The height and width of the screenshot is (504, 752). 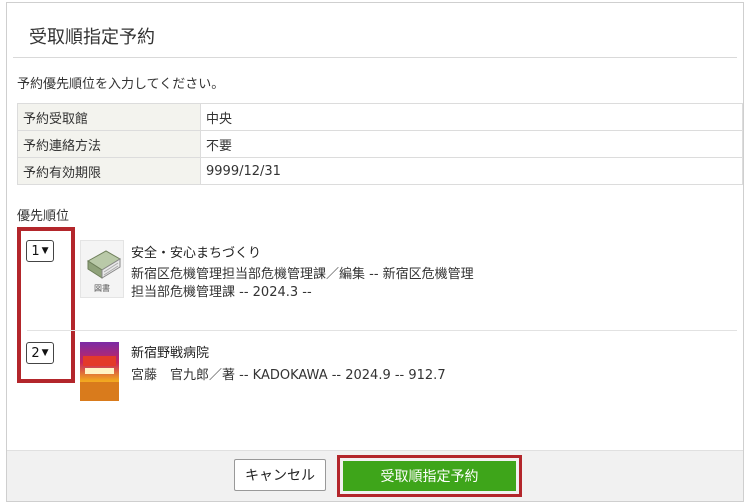 What do you see at coordinates (43, 216) in the screenshot?
I see `priority-heading: 優先順位` at bounding box center [43, 216].